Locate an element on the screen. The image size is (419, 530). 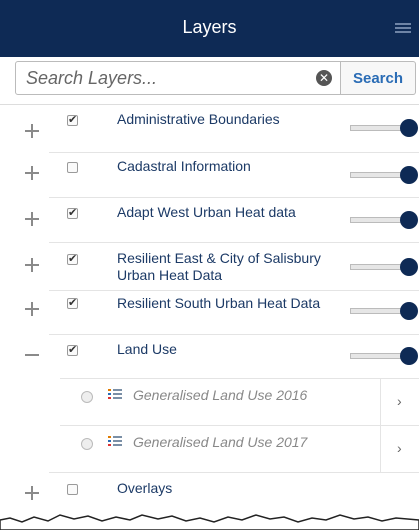
panel-title: Layers is located at coordinates (209, 27).